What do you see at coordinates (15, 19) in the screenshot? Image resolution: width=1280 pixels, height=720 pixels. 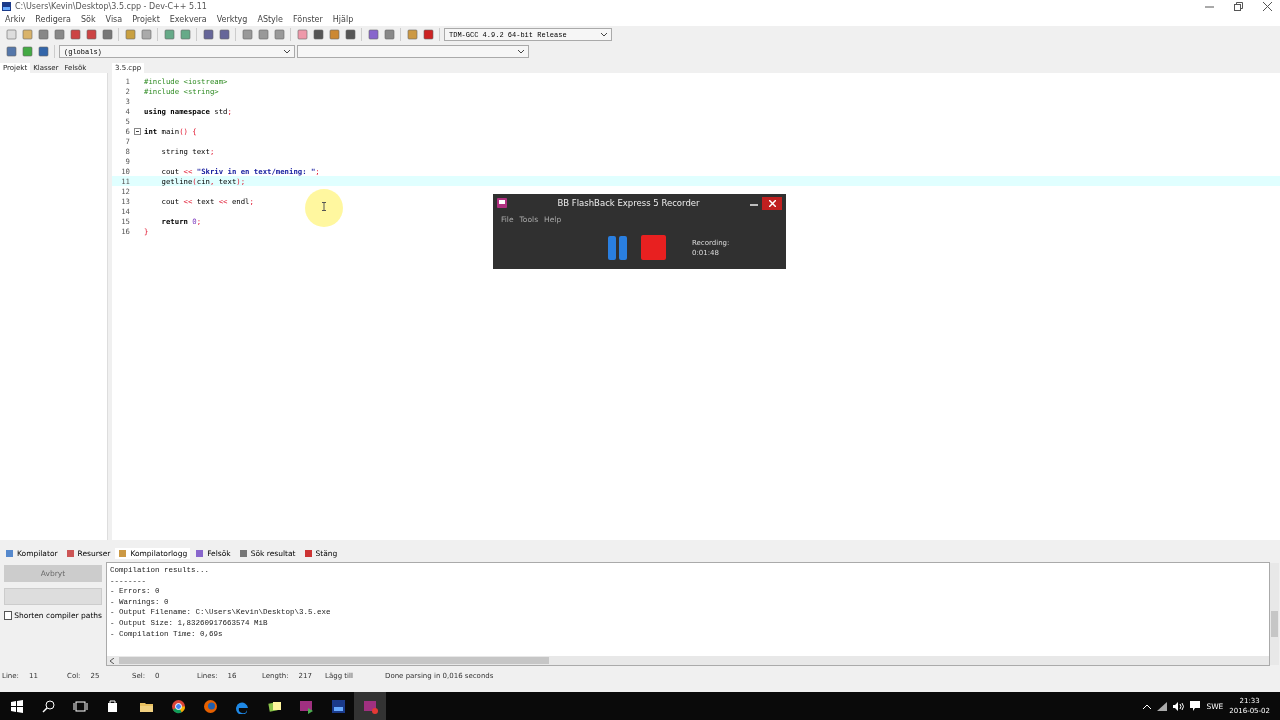 I see `menu-item: Arkiv` at bounding box center [15, 19].